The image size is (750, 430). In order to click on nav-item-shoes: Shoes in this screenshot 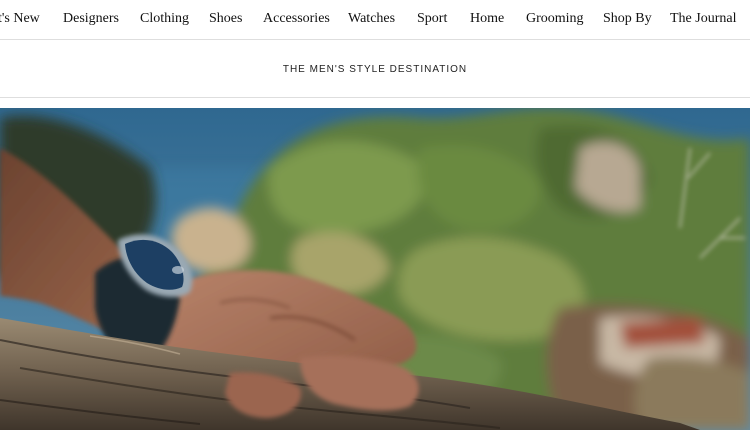, I will do `click(225, 19)`.